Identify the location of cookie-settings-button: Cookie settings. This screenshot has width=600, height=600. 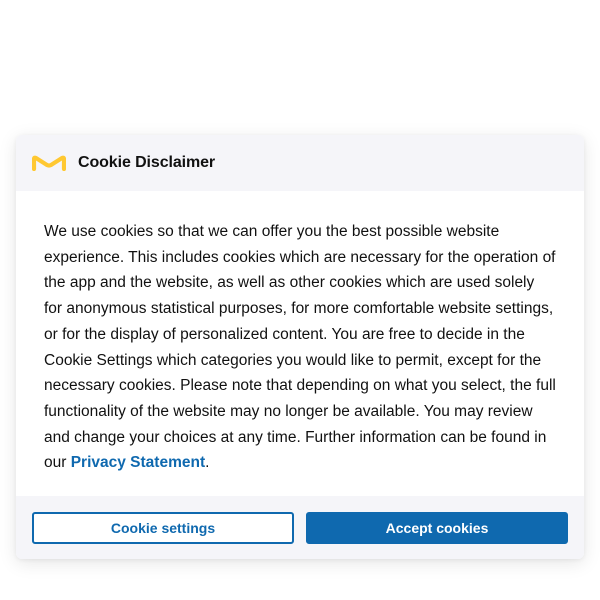
(163, 527).